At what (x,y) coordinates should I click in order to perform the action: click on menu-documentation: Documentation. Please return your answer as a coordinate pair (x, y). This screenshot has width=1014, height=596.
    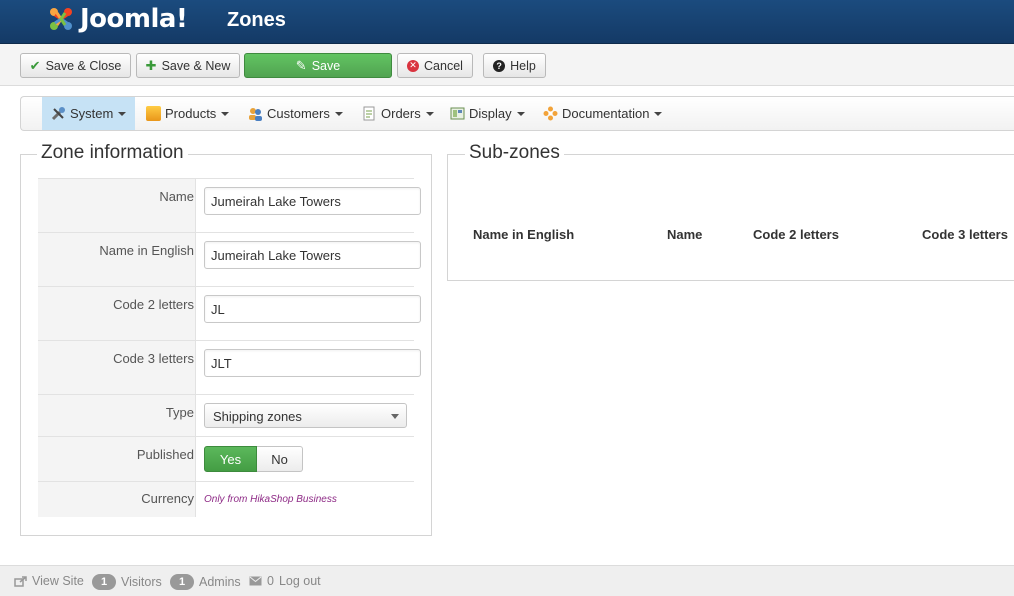
    Looking at the image, I should click on (602, 113).